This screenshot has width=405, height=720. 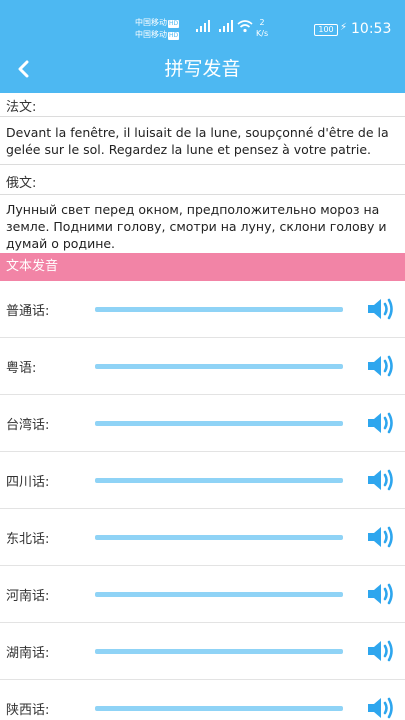 I want to click on dialect-label: 陕西话:, so click(x=28, y=710).